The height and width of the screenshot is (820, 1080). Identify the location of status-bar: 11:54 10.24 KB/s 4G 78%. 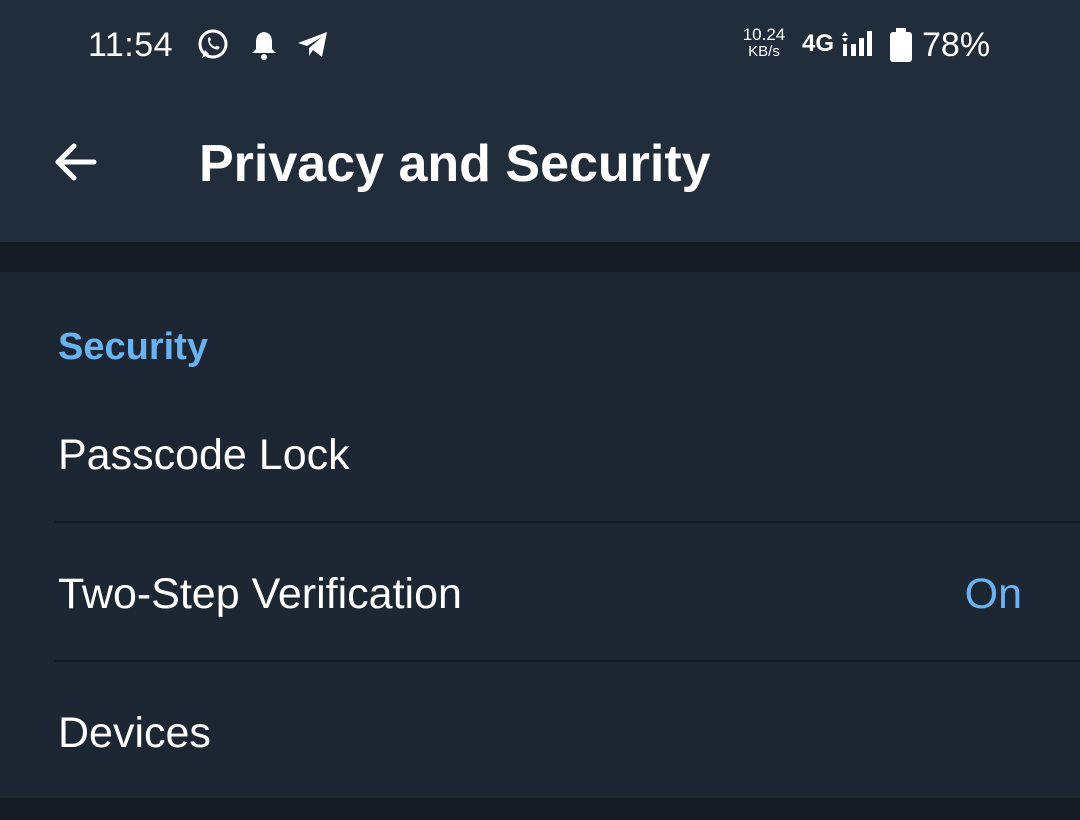
(540, 45).